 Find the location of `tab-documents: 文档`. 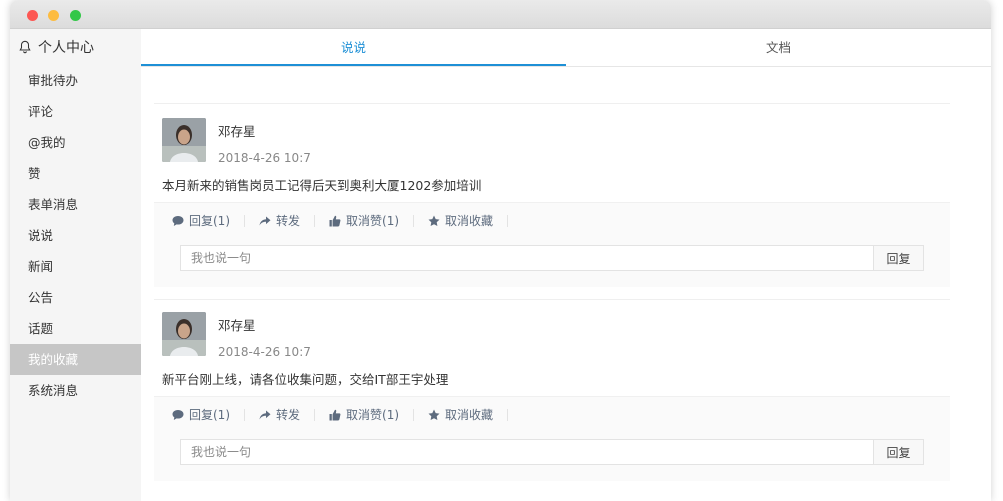

tab-documents: 文档 is located at coordinates (778, 47).